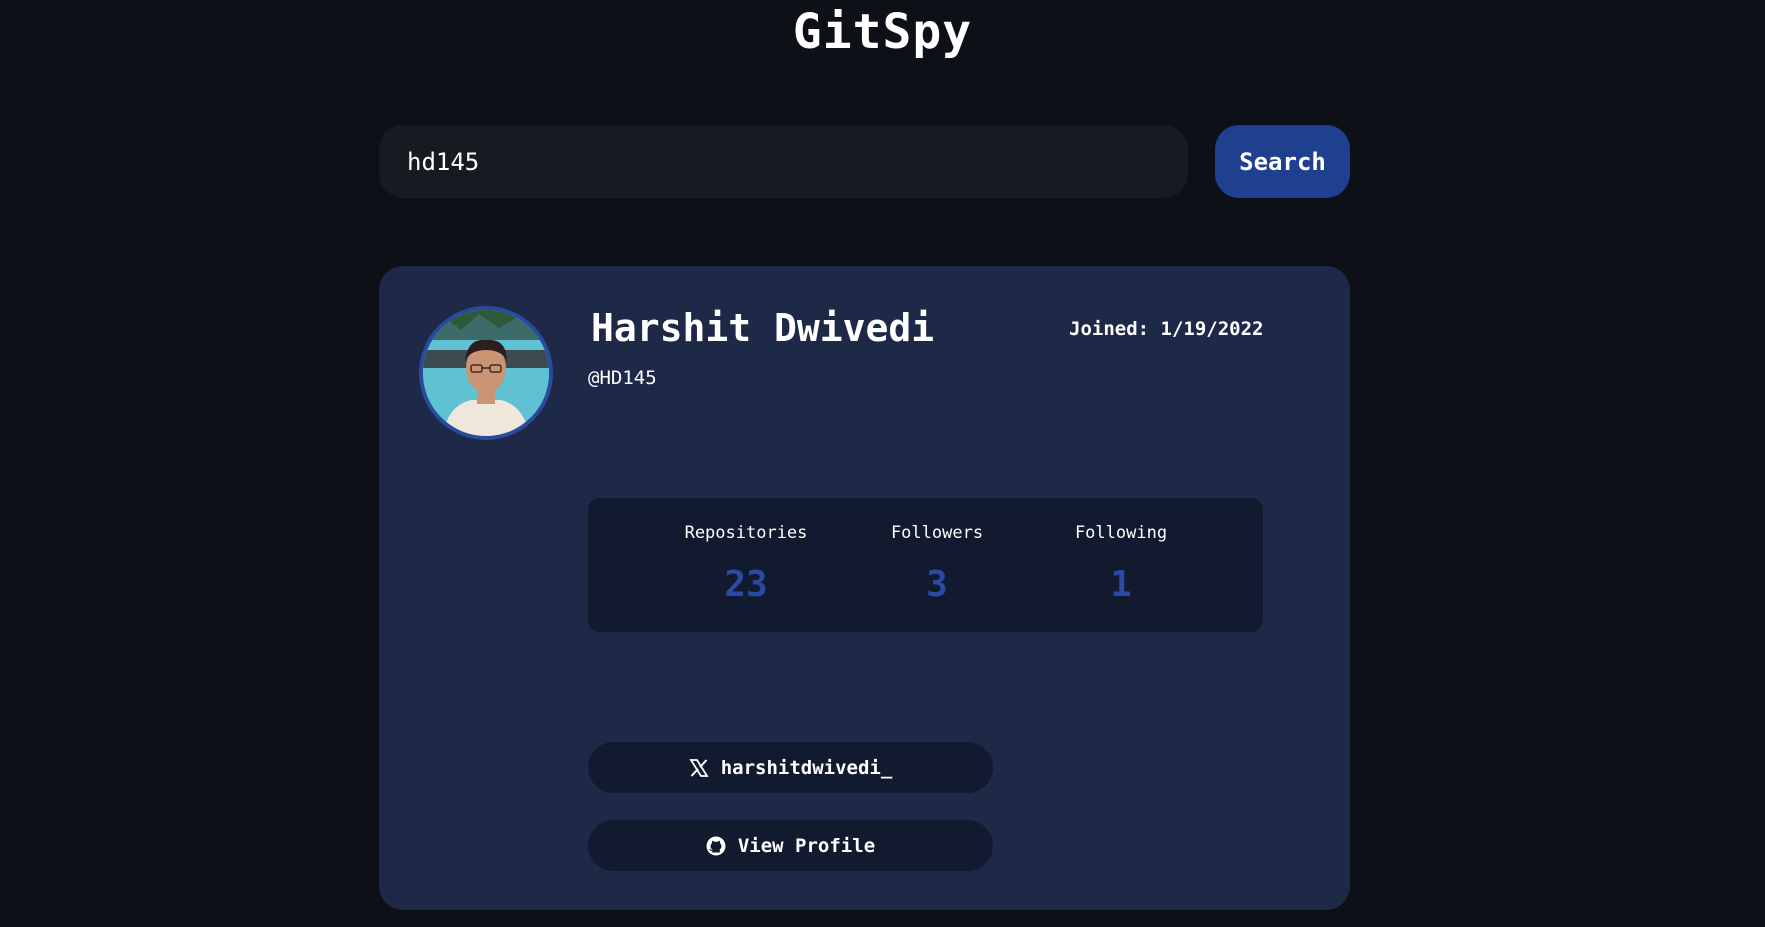 The height and width of the screenshot is (927, 1765). What do you see at coordinates (1282, 161) in the screenshot?
I see `search-button: Search` at bounding box center [1282, 161].